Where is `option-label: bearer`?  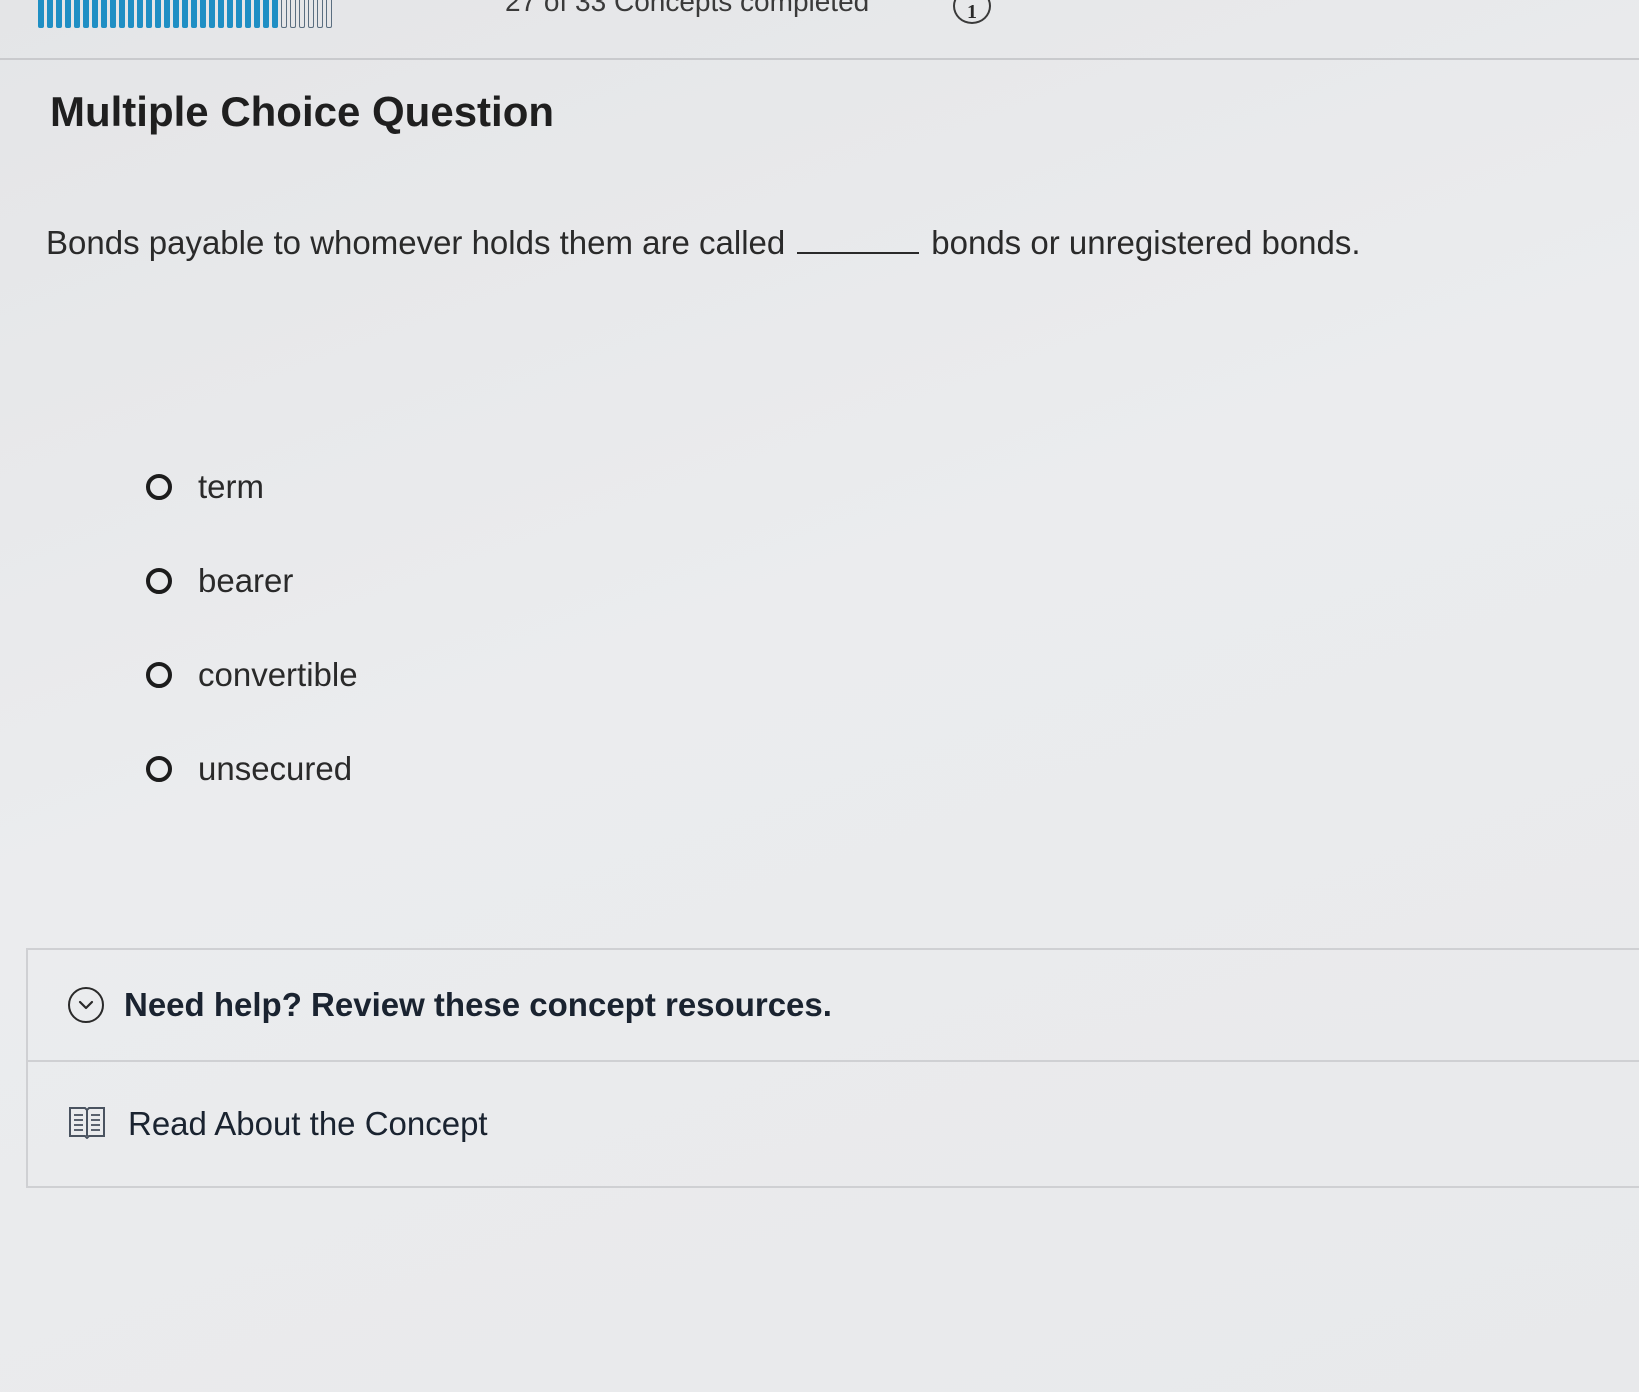
option-label: bearer is located at coordinates (246, 580).